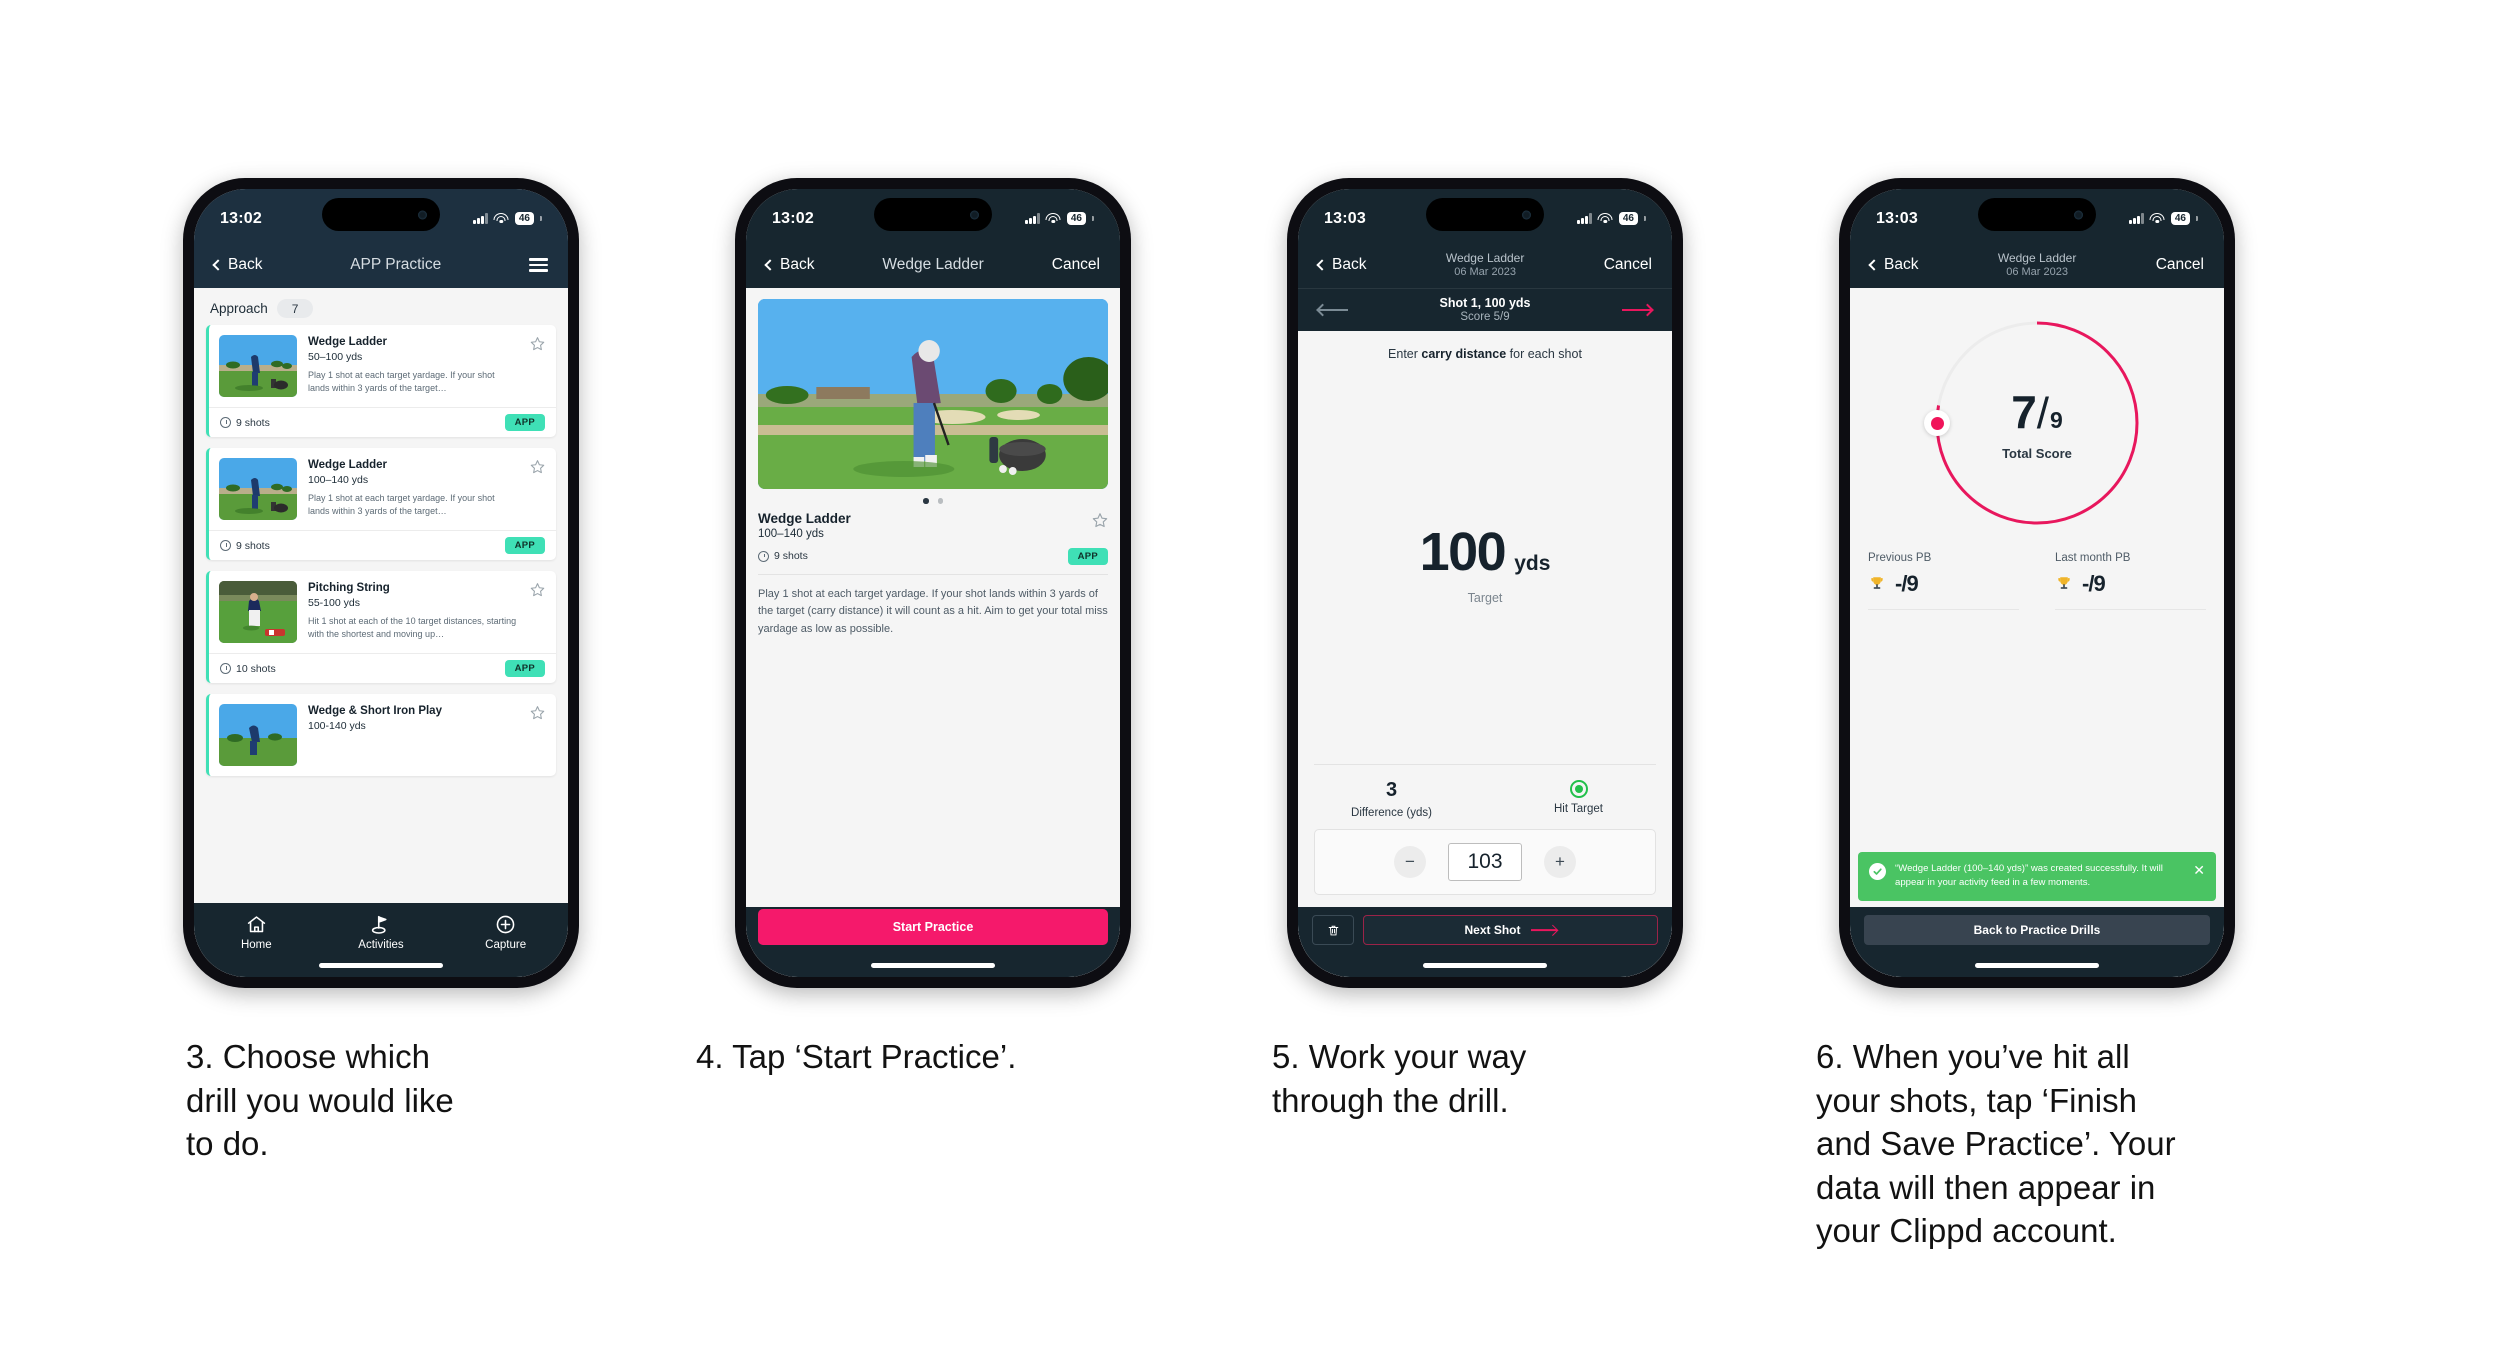 The height and width of the screenshot is (1347, 2503). I want to click on next-shot-button: Next Shot, so click(1510, 930).